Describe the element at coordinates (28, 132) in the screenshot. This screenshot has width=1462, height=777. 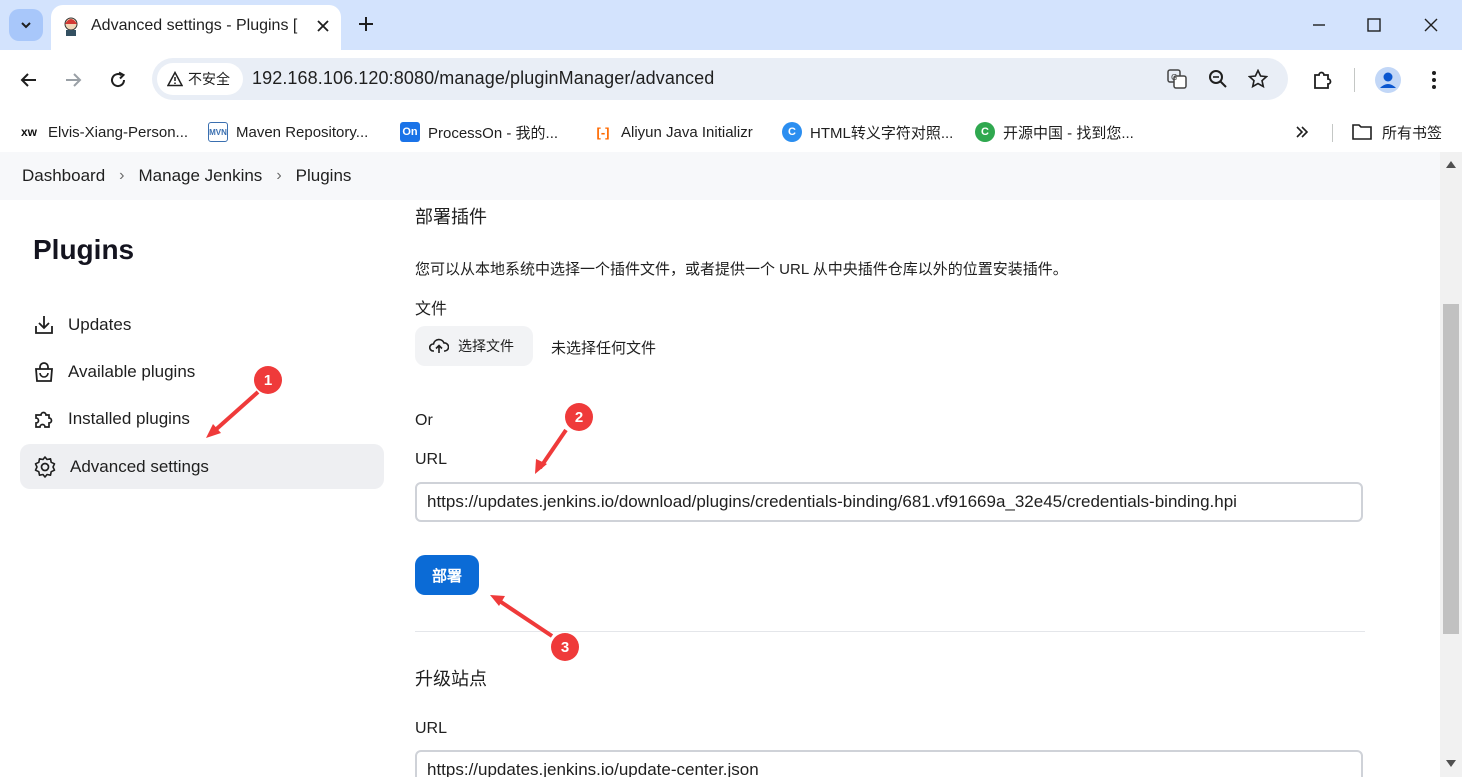
I see `xw-icon: xw` at that location.